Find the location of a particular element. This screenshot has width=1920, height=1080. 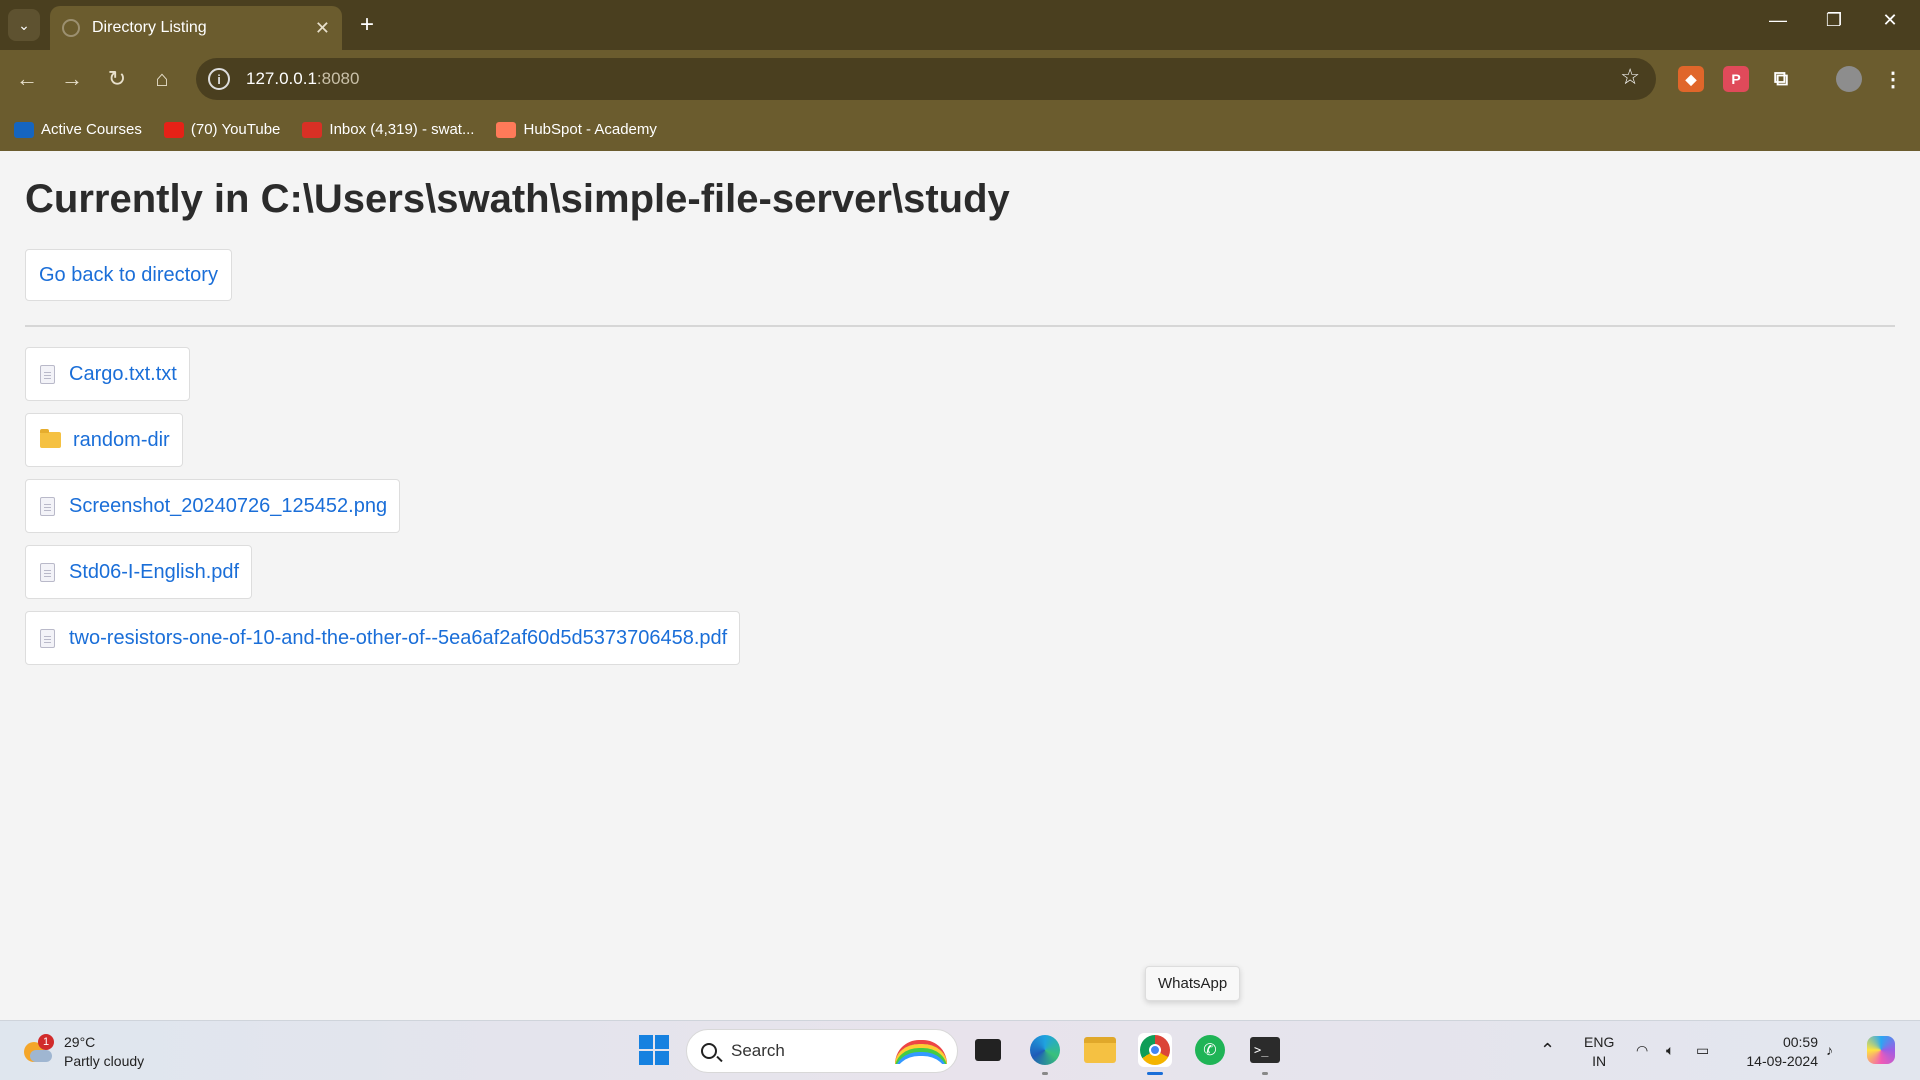

time: 00:59 is located at coordinates (1800, 1042).